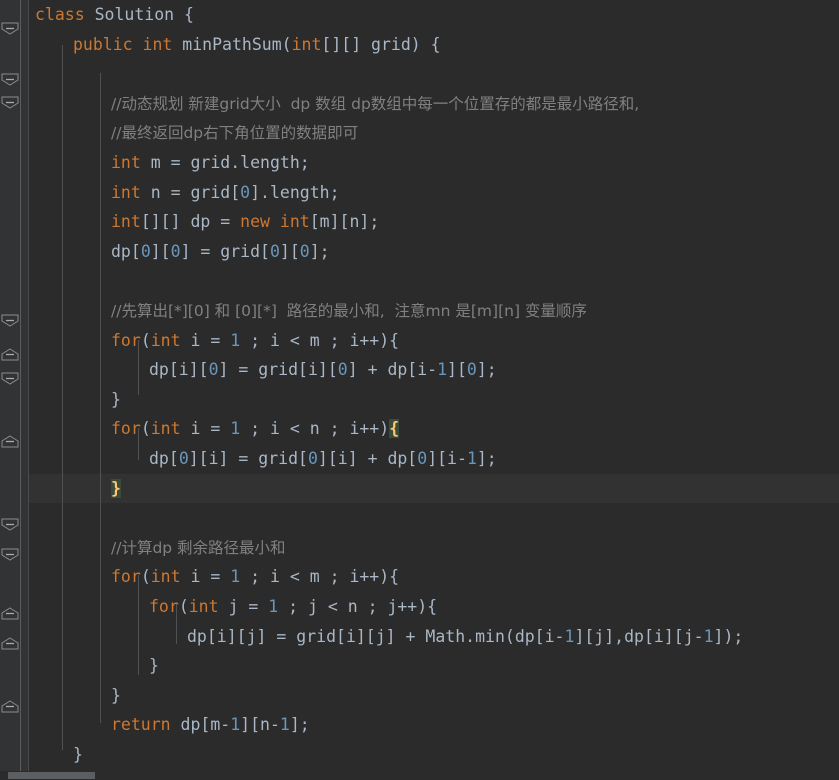  Describe the element at coordinates (419, 775) in the screenshot. I see `horizontal-scrollbar` at that location.